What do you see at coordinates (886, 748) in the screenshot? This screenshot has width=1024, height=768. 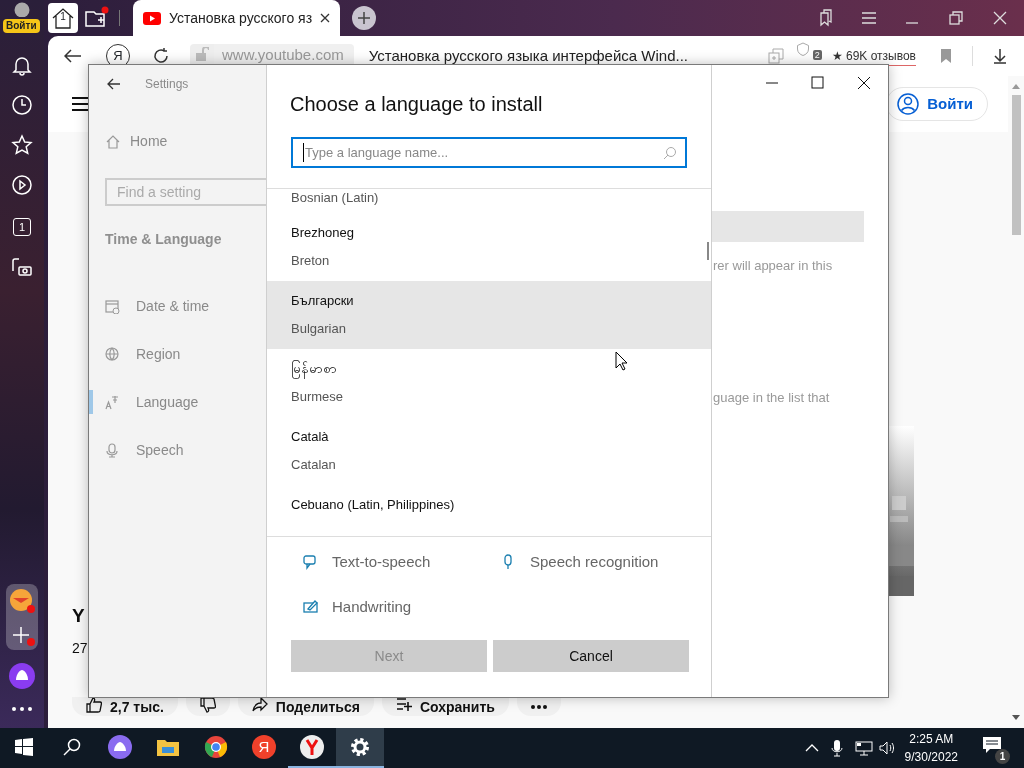 I see `volume-icon` at bounding box center [886, 748].